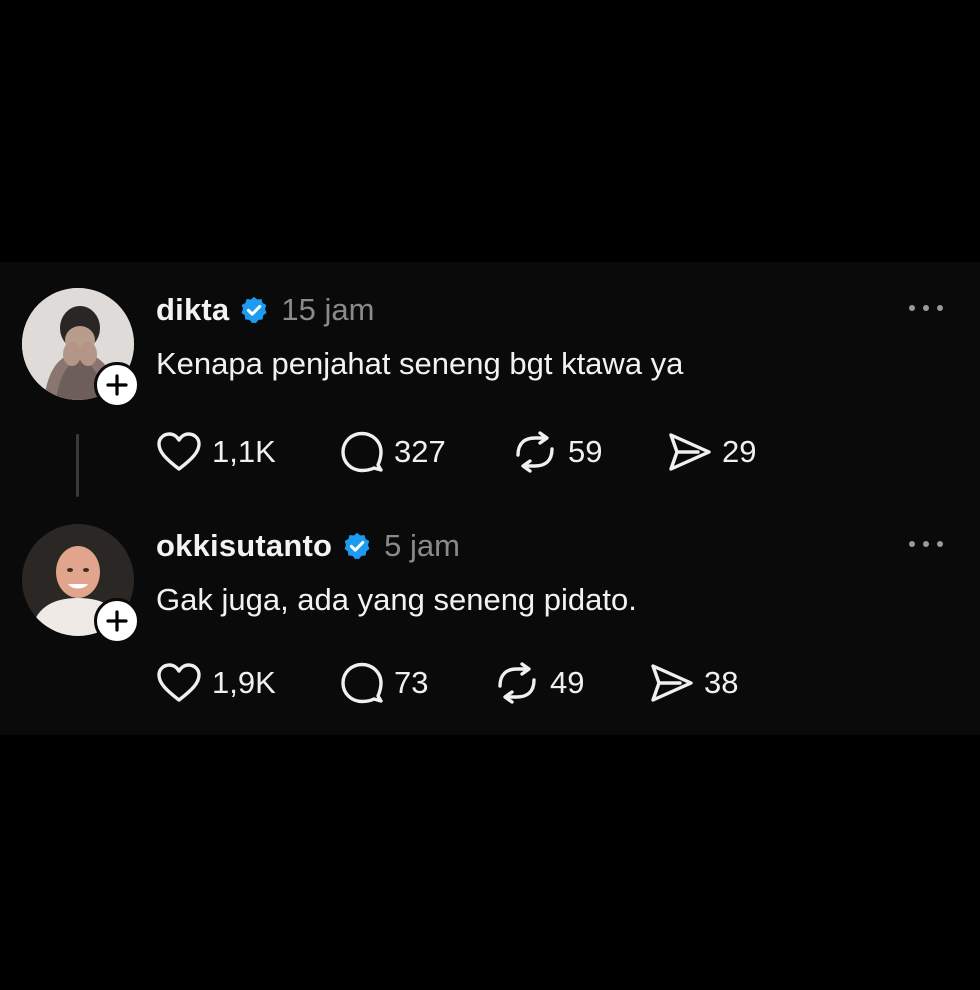 The width and height of the screenshot is (980, 990). Describe the element at coordinates (712, 452) in the screenshot. I see `share-button: 29` at that location.